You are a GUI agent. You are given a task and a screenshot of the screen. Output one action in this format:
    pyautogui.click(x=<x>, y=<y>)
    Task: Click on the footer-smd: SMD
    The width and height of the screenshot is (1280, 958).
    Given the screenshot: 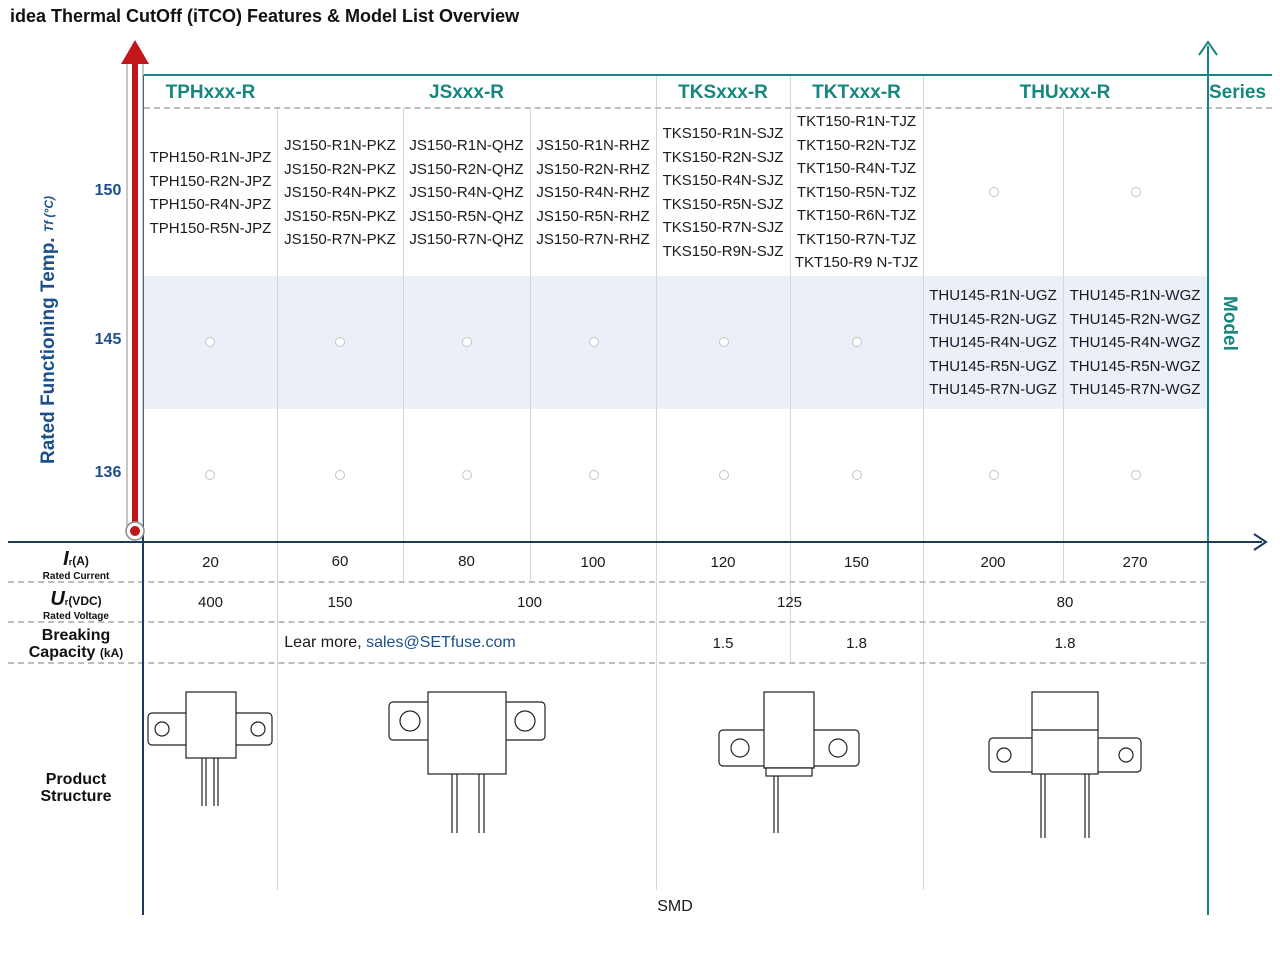 What is the action you would take?
    pyautogui.click(x=675, y=906)
    